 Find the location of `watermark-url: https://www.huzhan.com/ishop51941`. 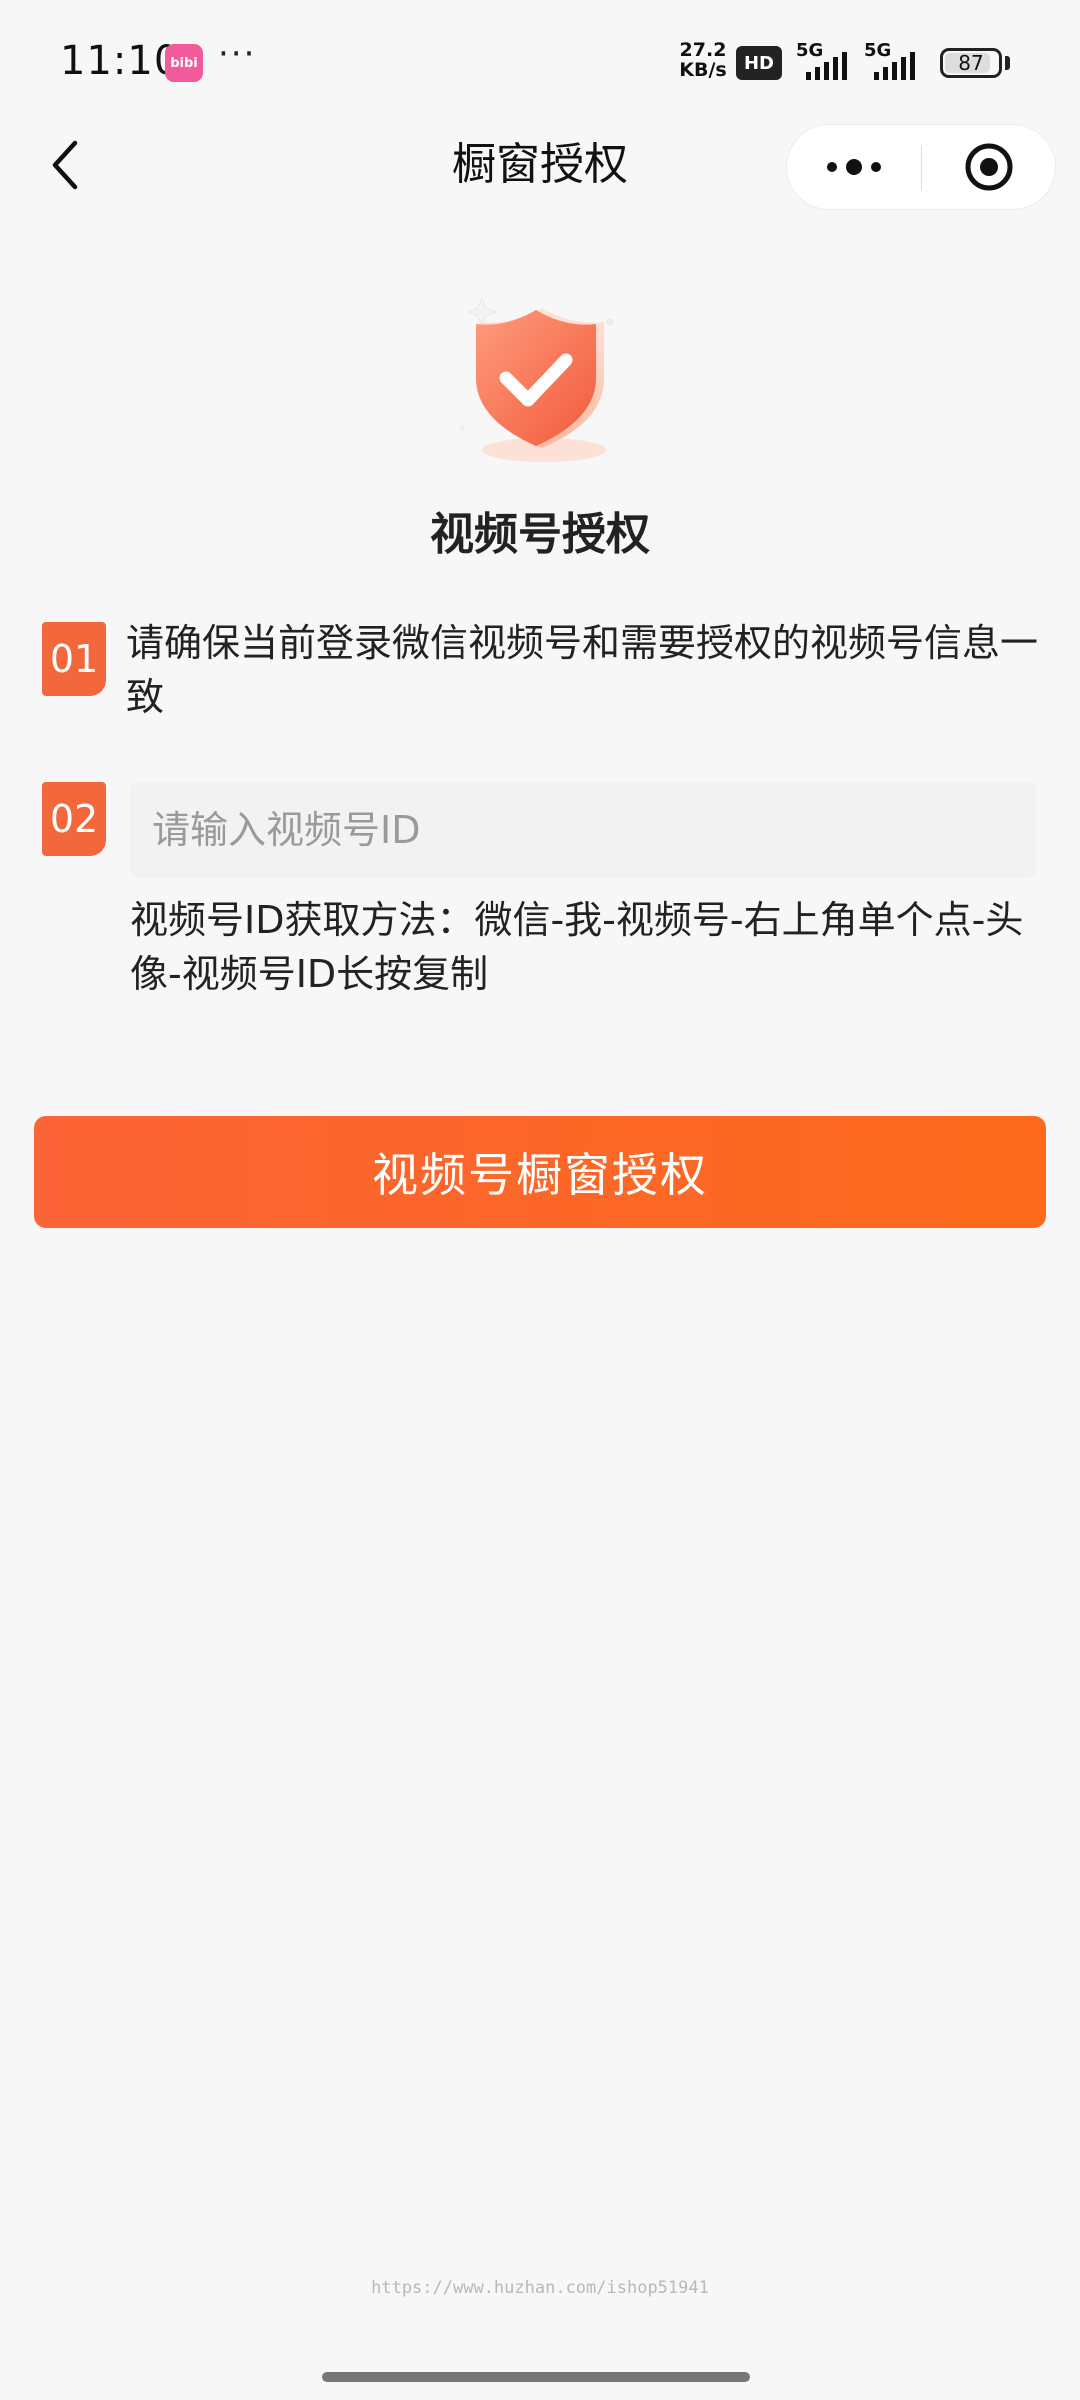

watermark-url: https://www.huzhan.com/ishop51941 is located at coordinates (540, 2288).